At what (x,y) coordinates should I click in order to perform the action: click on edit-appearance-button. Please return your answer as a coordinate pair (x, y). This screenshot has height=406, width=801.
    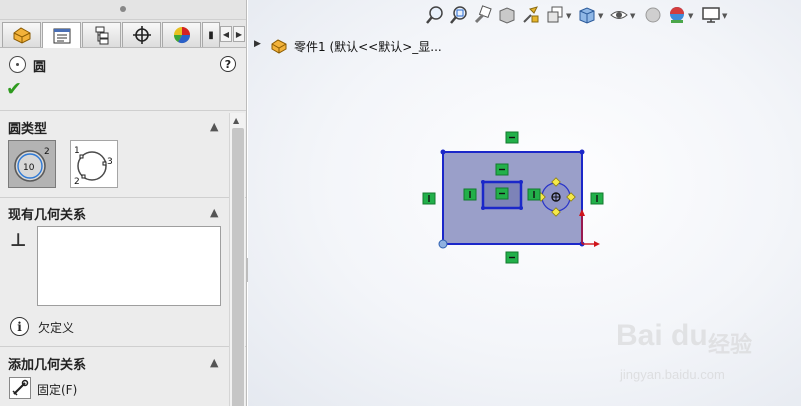
    Looking at the image, I should click on (653, 15).